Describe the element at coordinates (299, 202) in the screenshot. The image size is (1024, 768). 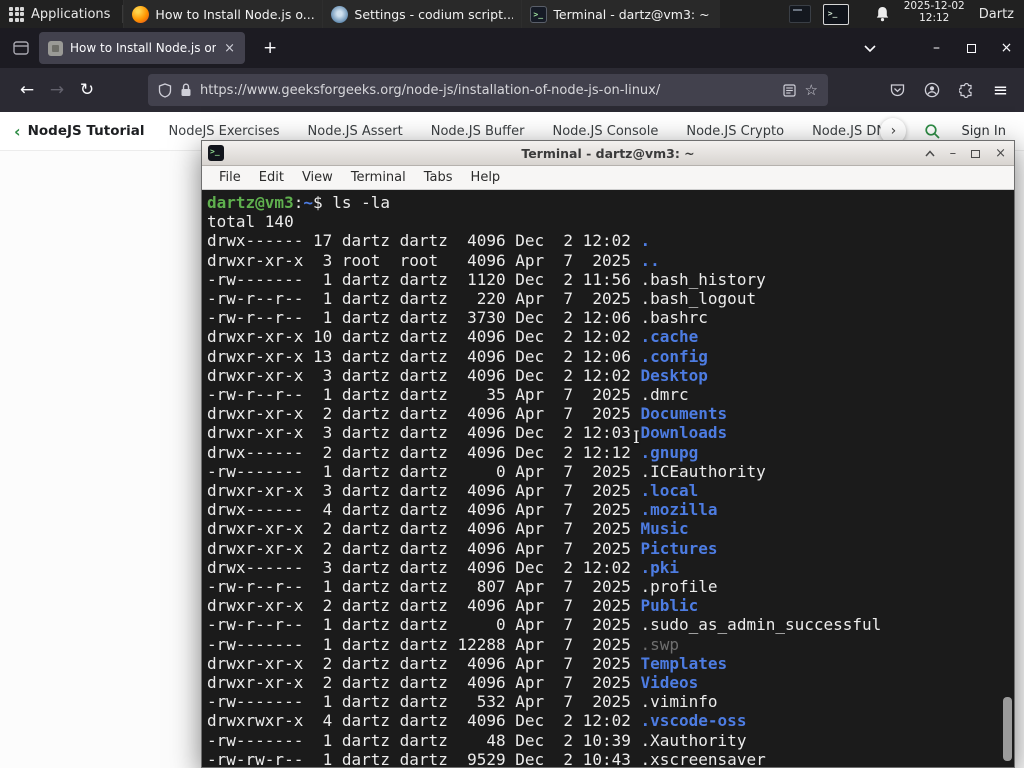
I see `terminal-line: dartz@vm3:~$ ls -la` at that location.